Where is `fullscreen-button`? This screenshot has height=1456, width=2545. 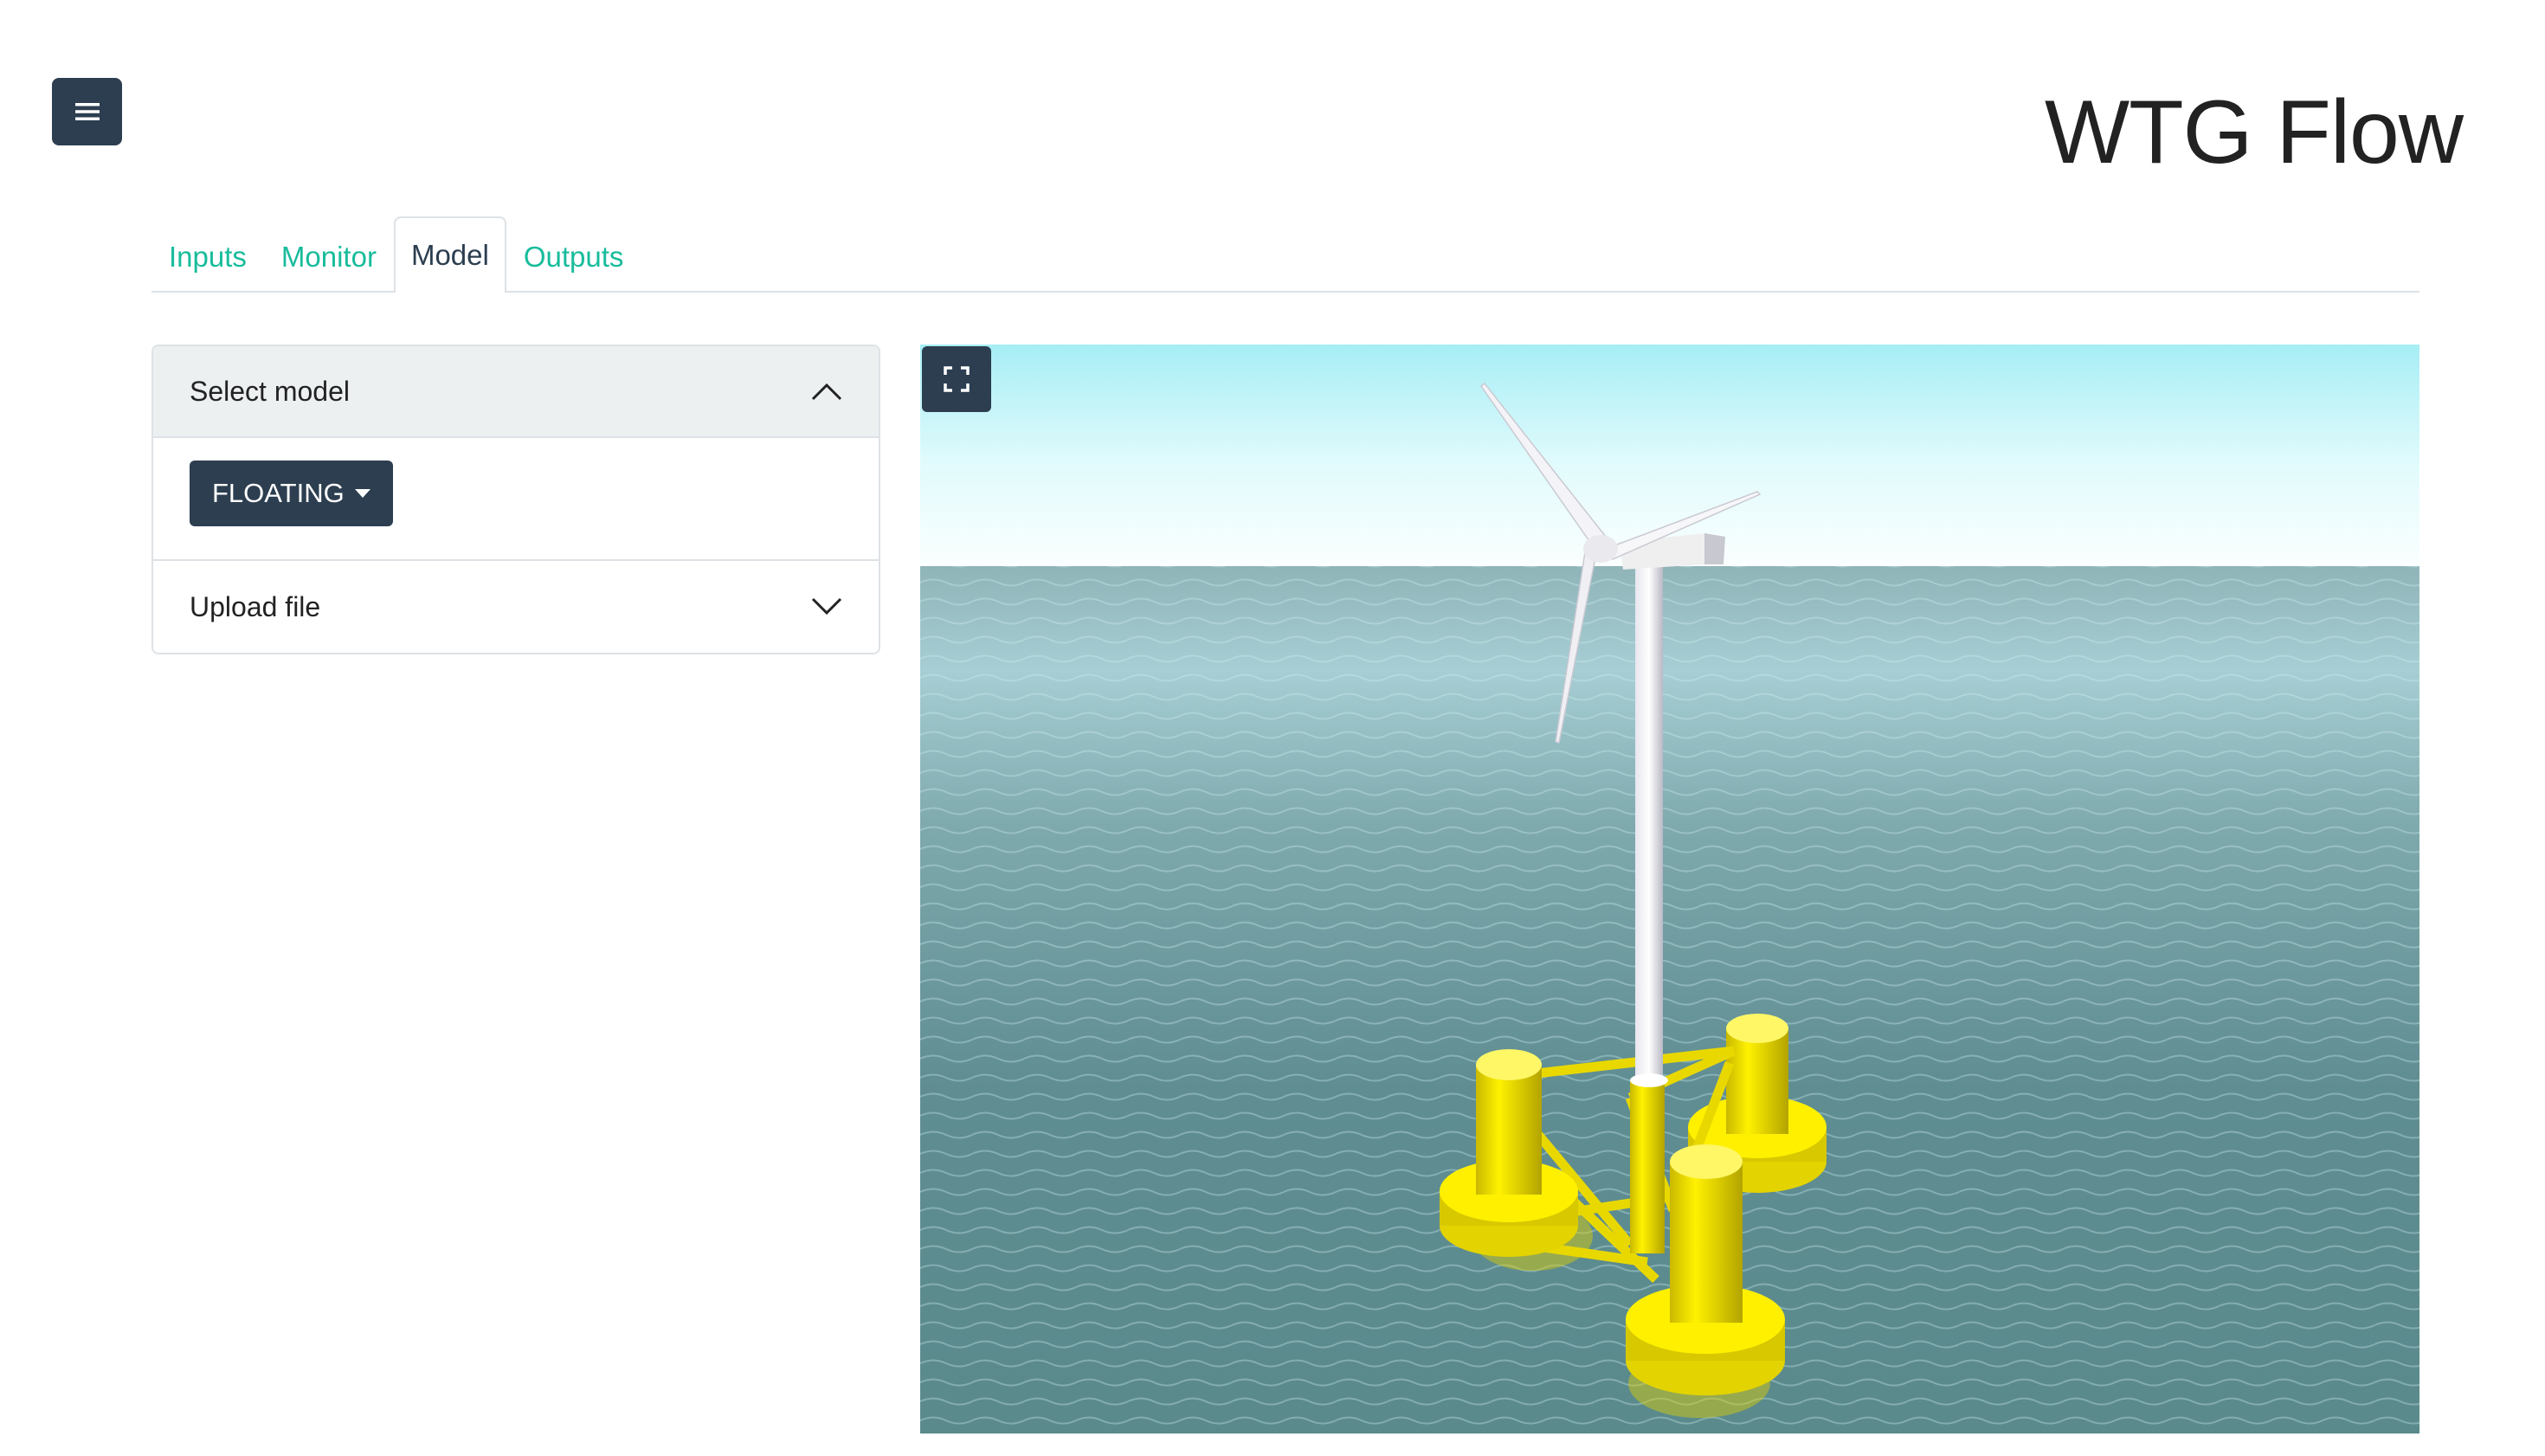 fullscreen-button is located at coordinates (957, 379).